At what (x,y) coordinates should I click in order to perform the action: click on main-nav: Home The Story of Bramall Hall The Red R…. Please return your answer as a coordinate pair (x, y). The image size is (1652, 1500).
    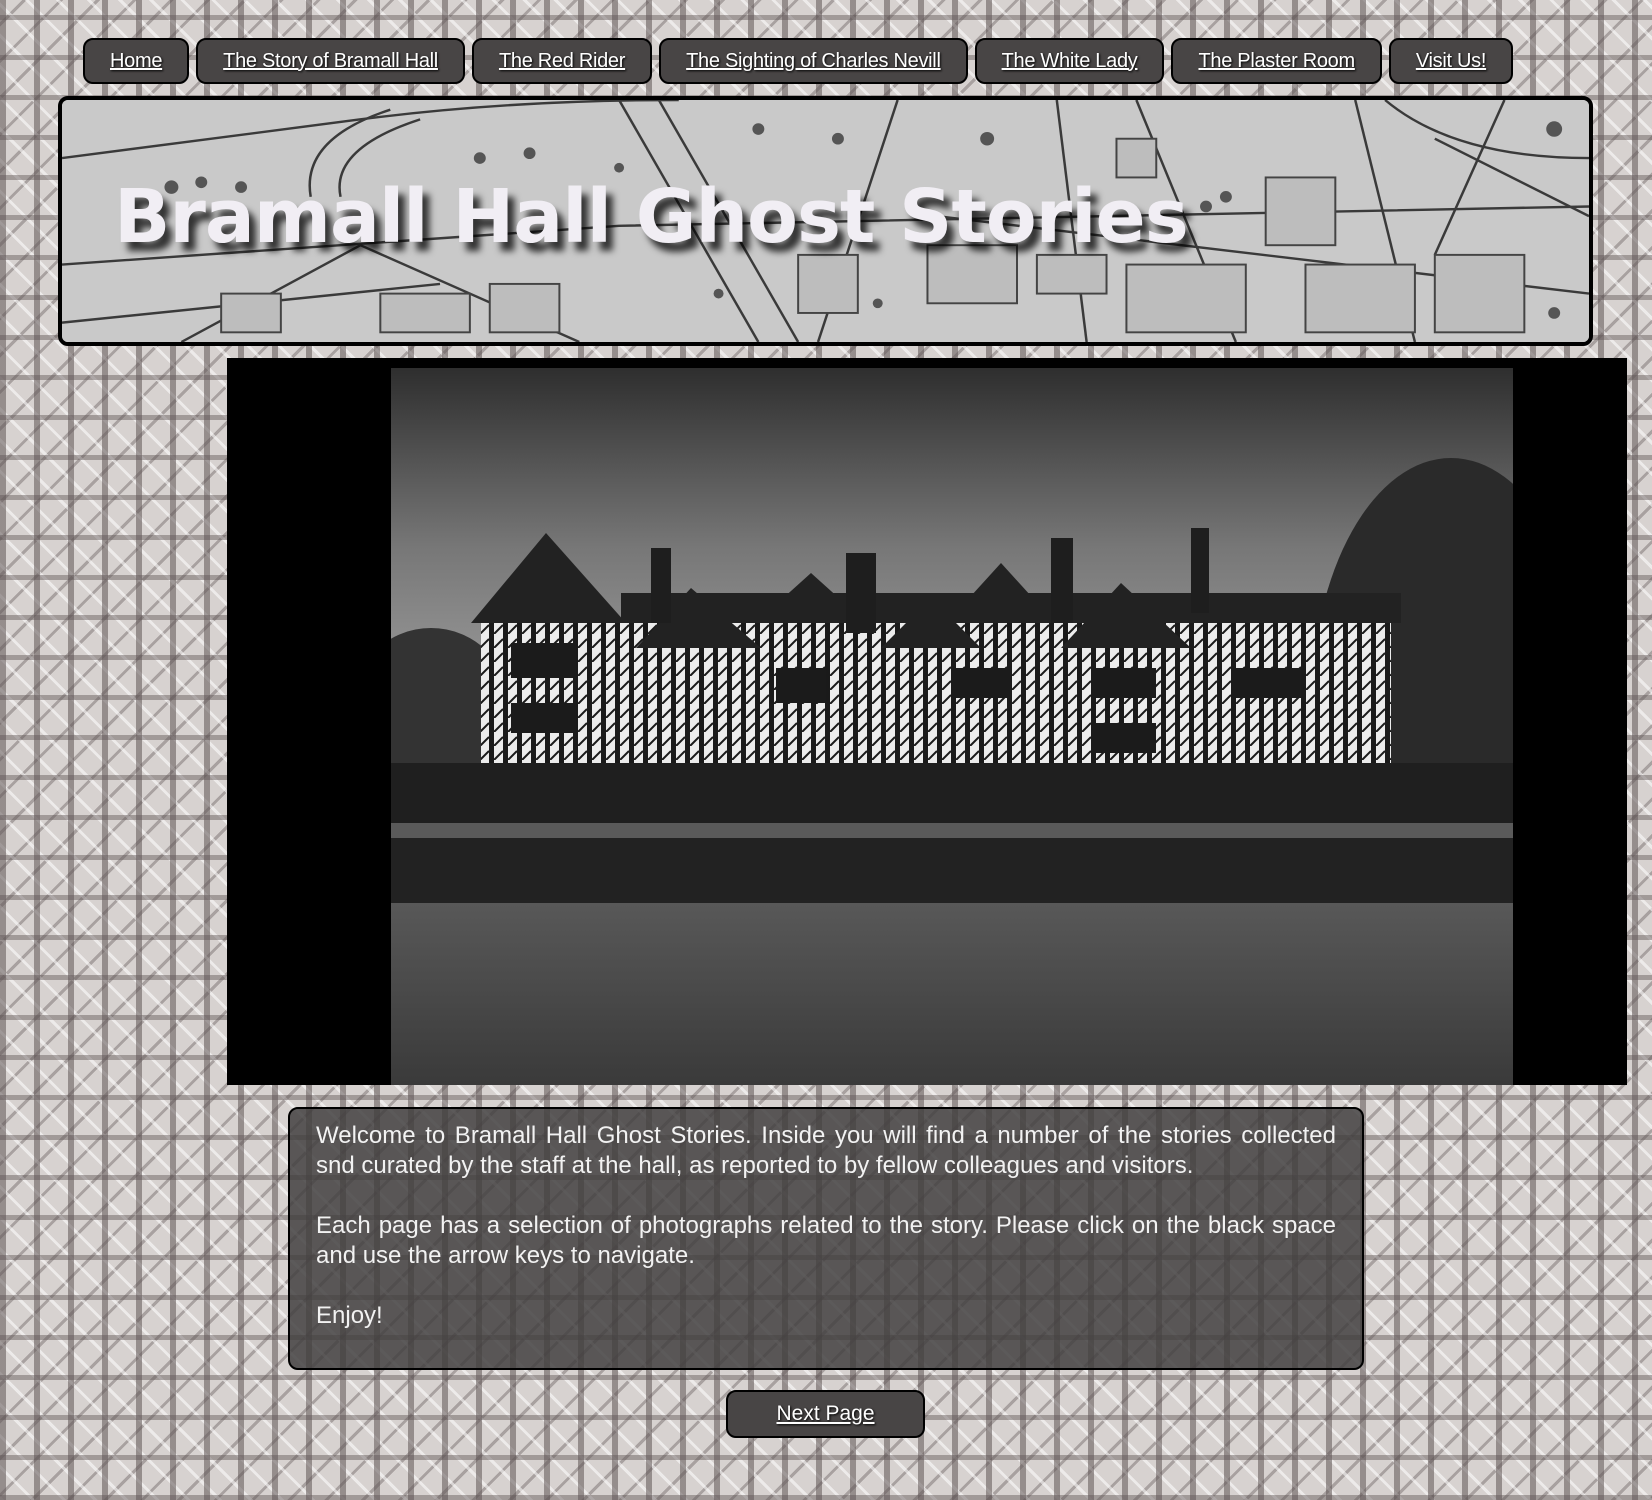
    Looking at the image, I should click on (798, 61).